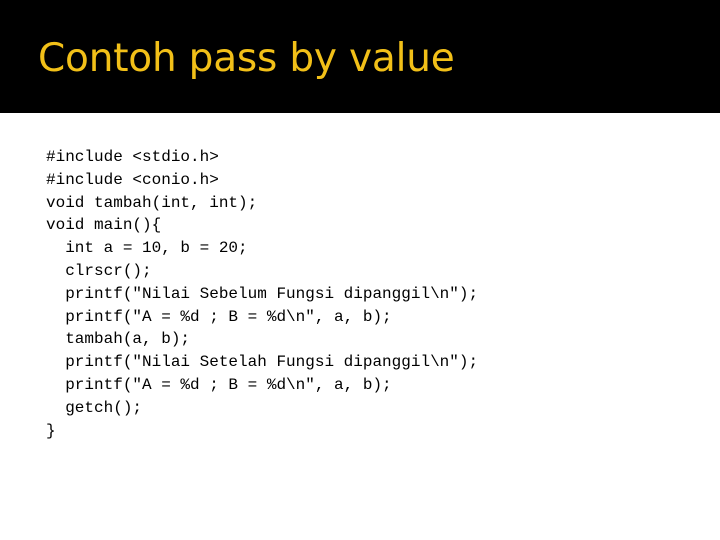  Describe the element at coordinates (99, 270) in the screenshot. I see `code-line: clrscr();` at that location.